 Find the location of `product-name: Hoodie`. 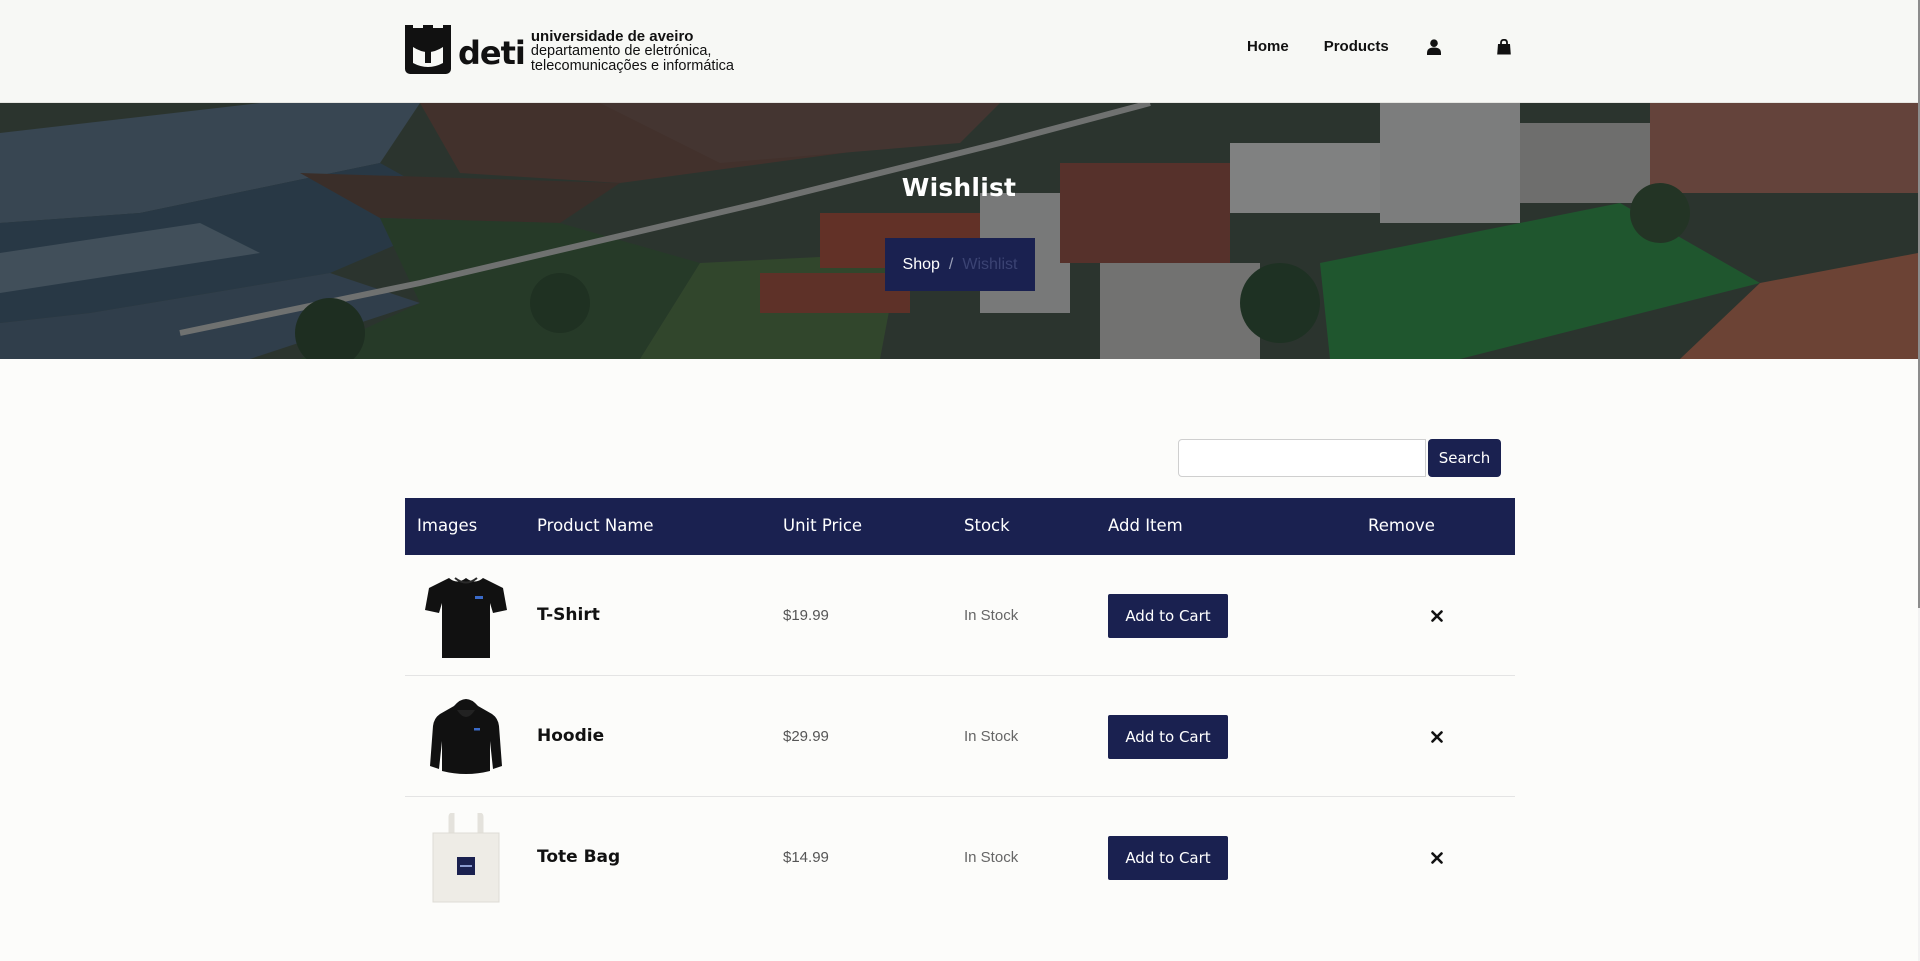

product-name: Hoodie is located at coordinates (571, 736).